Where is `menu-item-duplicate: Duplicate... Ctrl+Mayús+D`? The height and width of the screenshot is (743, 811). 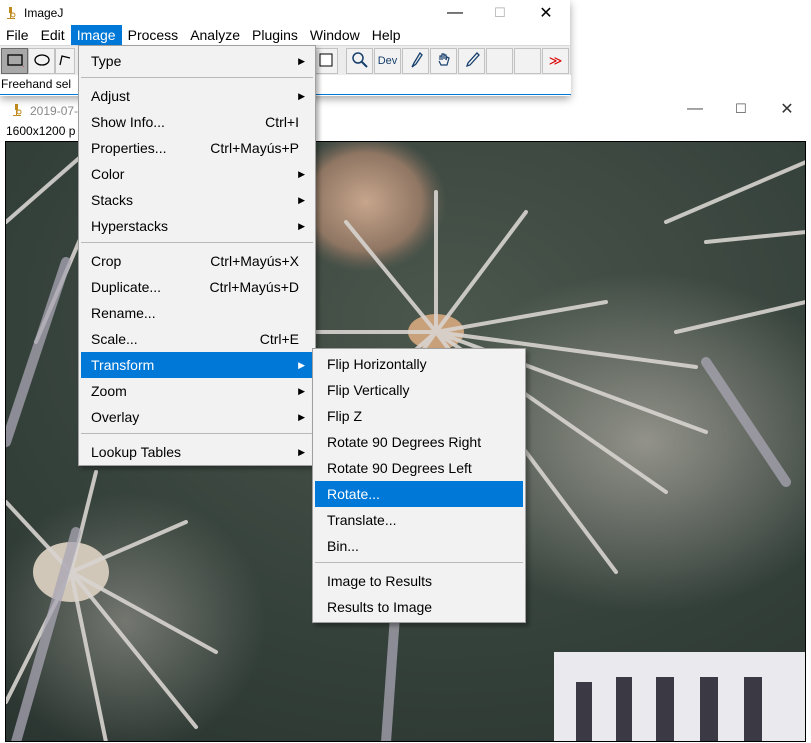 menu-item-duplicate: Duplicate... Ctrl+Mayús+D is located at coordinates (197, 287).